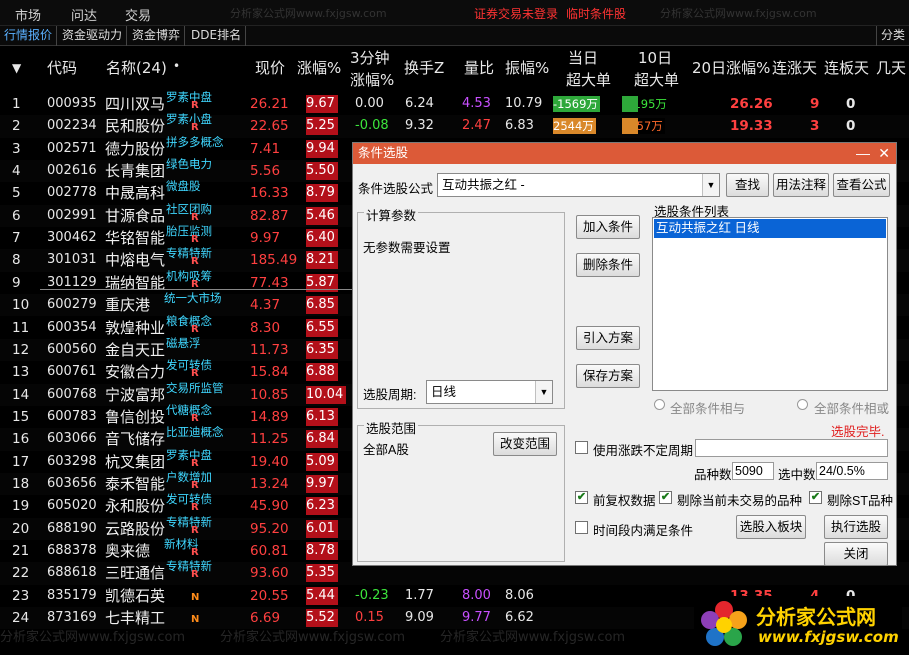 The width and height of the screenshot is (909, 655). What do you see at coordinates (643, 451) in the screenshot?
I see `irregular-period-label: 使用涨跌不定周期` at bounding box center [643, 451].